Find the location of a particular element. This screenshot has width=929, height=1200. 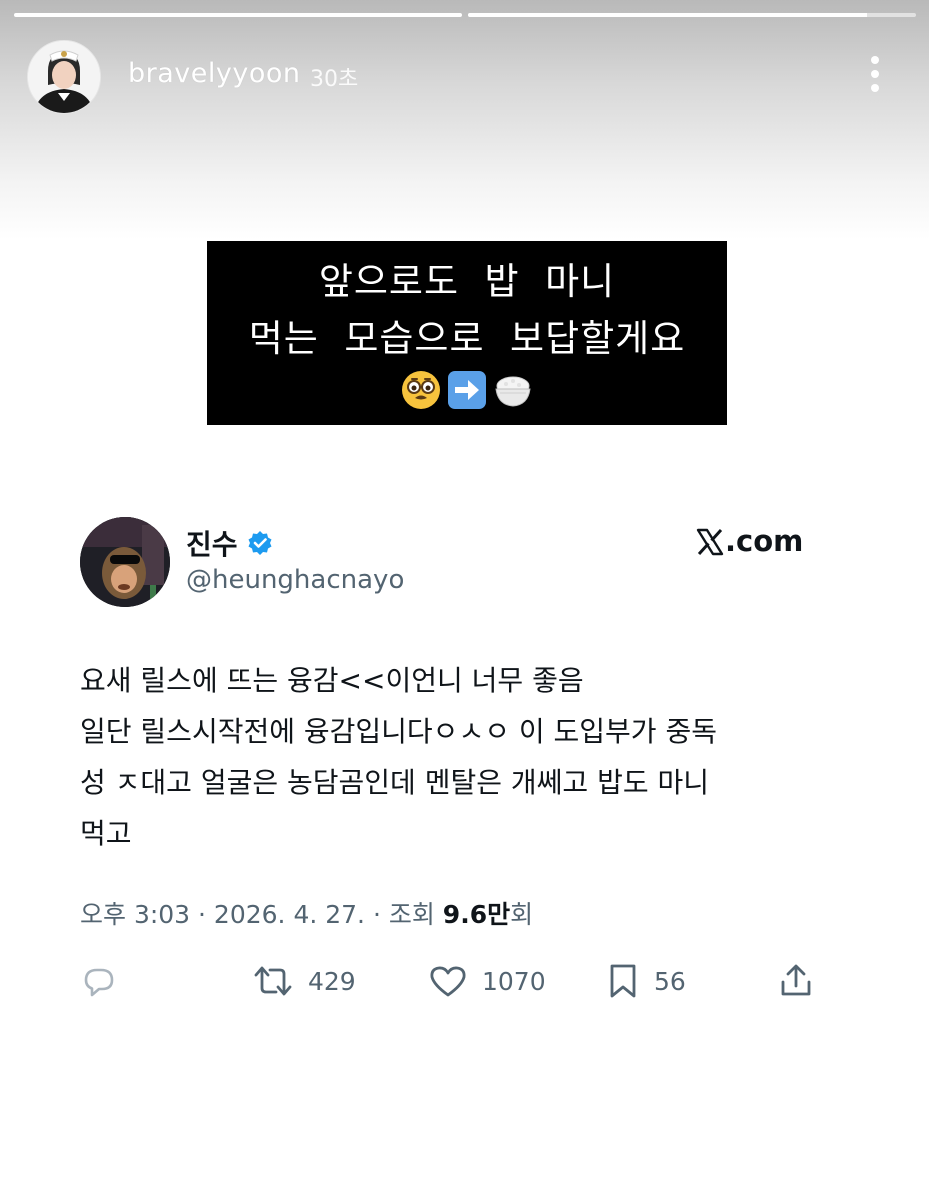

heart-icon is located at coordinates (448, 981).